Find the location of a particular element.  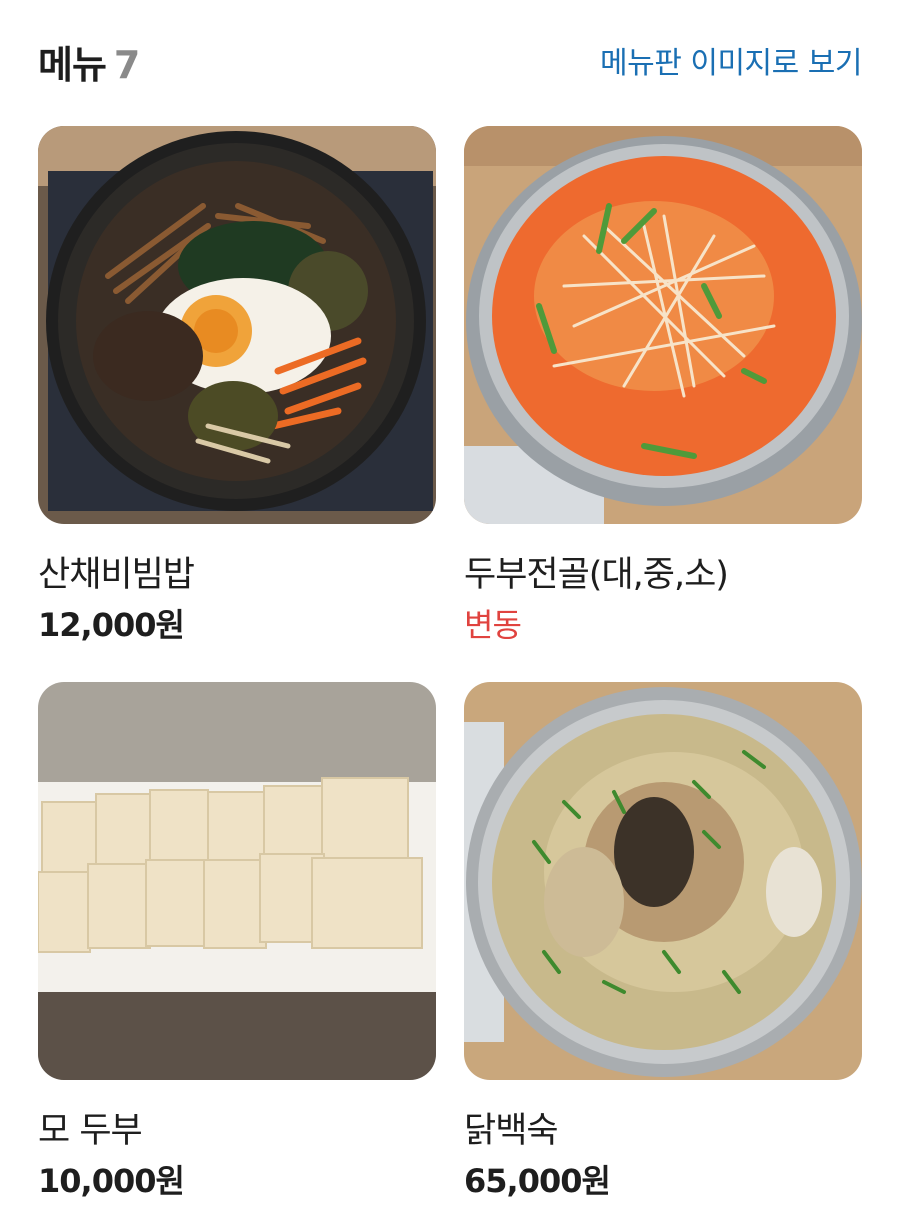

tofu-block-photo is located at coordinates (237, 881).